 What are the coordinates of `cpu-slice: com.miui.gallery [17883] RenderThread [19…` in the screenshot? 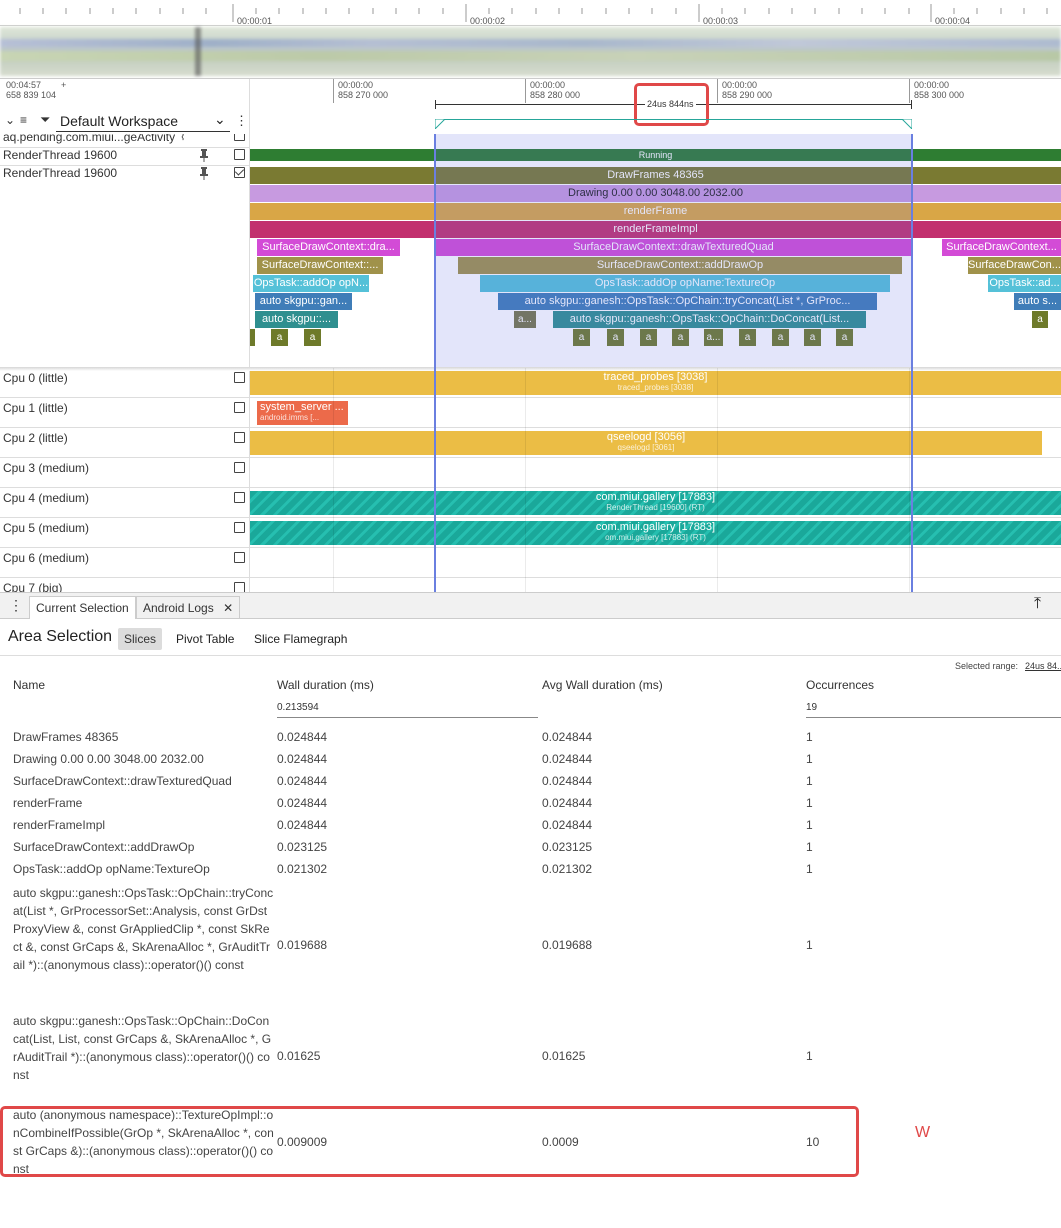 It's located at (655, 503).